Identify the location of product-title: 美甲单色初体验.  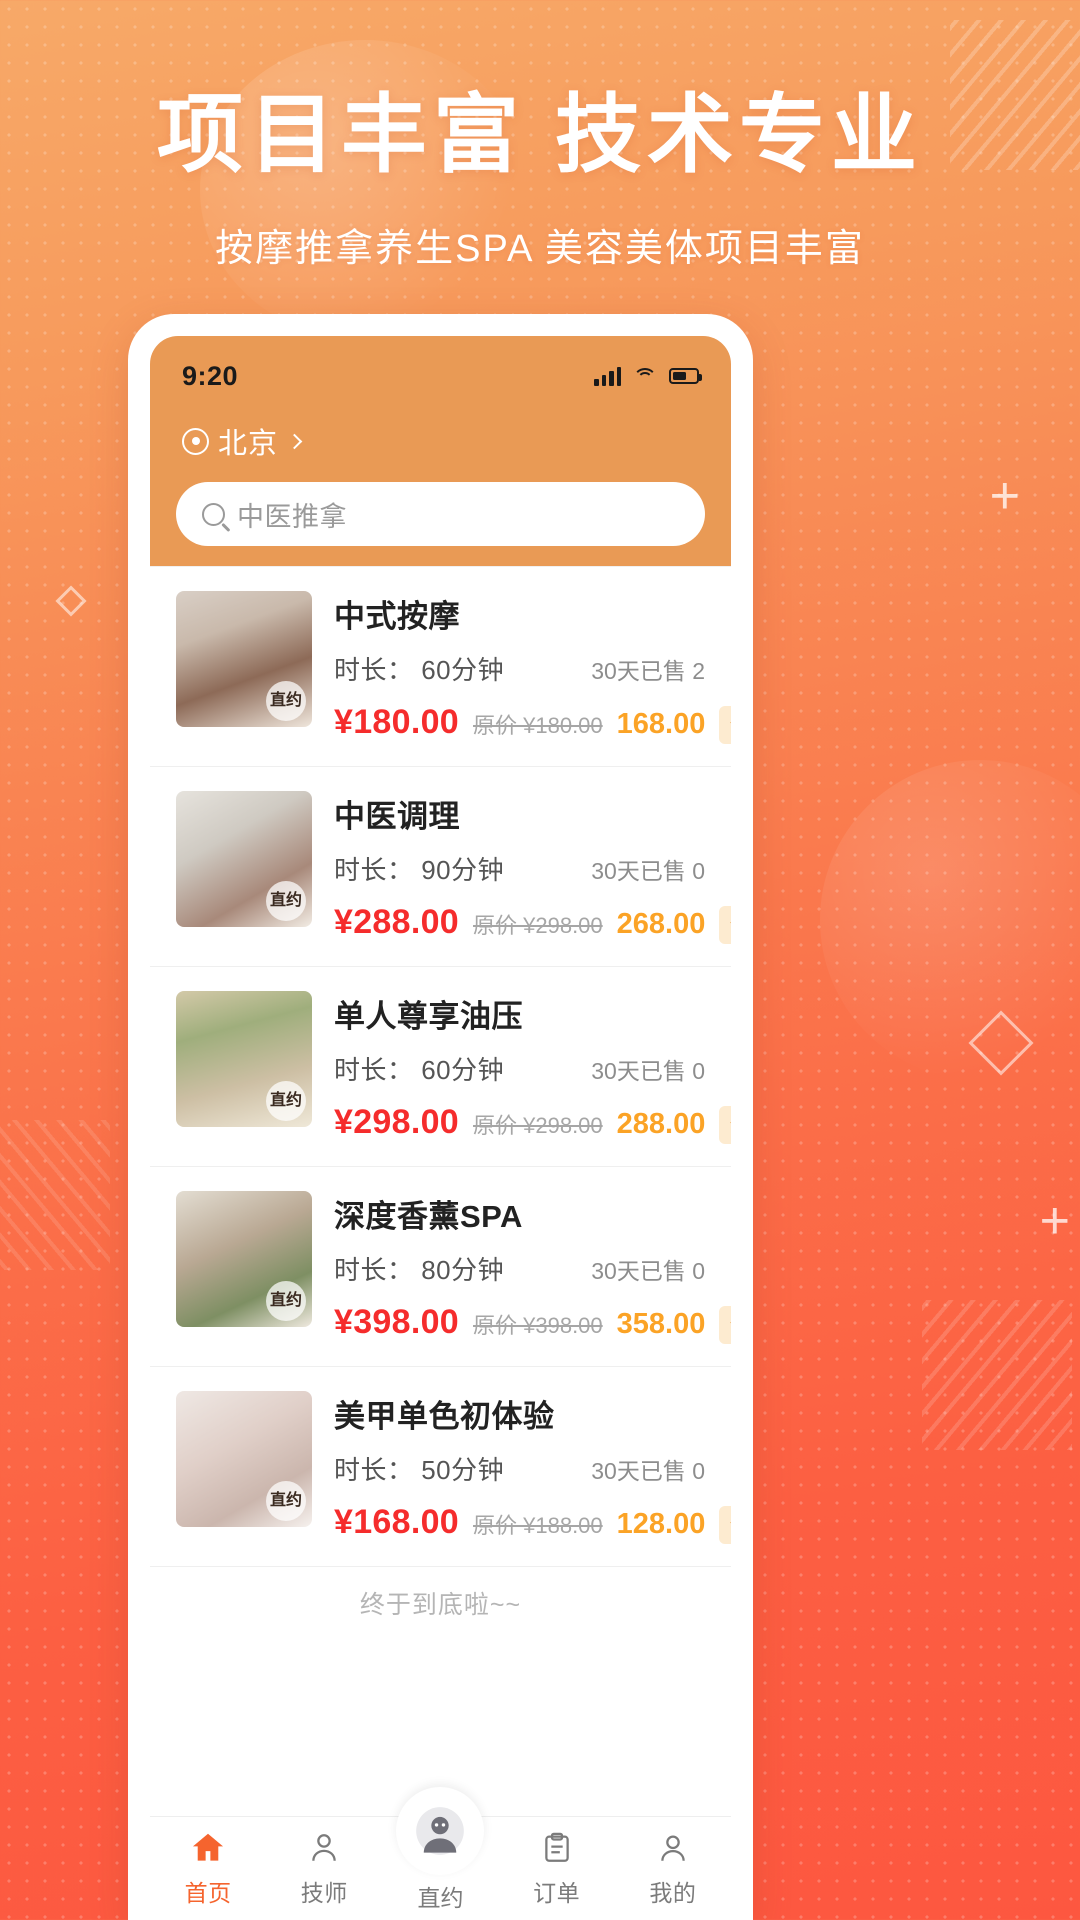
(444, 1416).